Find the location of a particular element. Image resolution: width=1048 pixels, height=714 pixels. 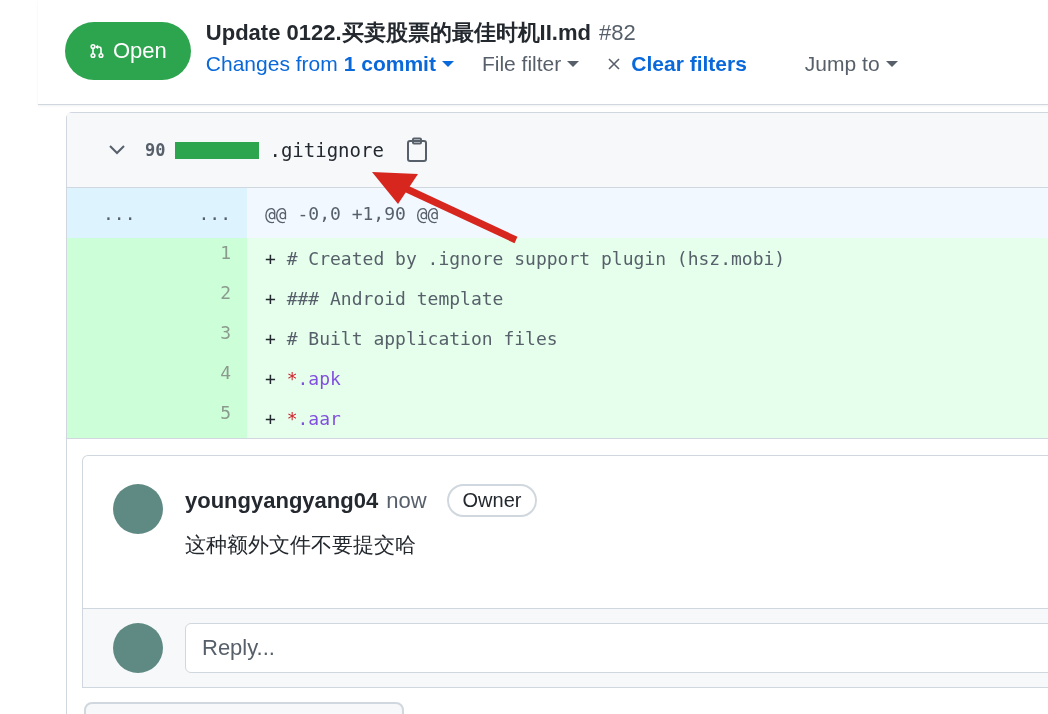

clipboard-icon is located at coordinates (416, 150).